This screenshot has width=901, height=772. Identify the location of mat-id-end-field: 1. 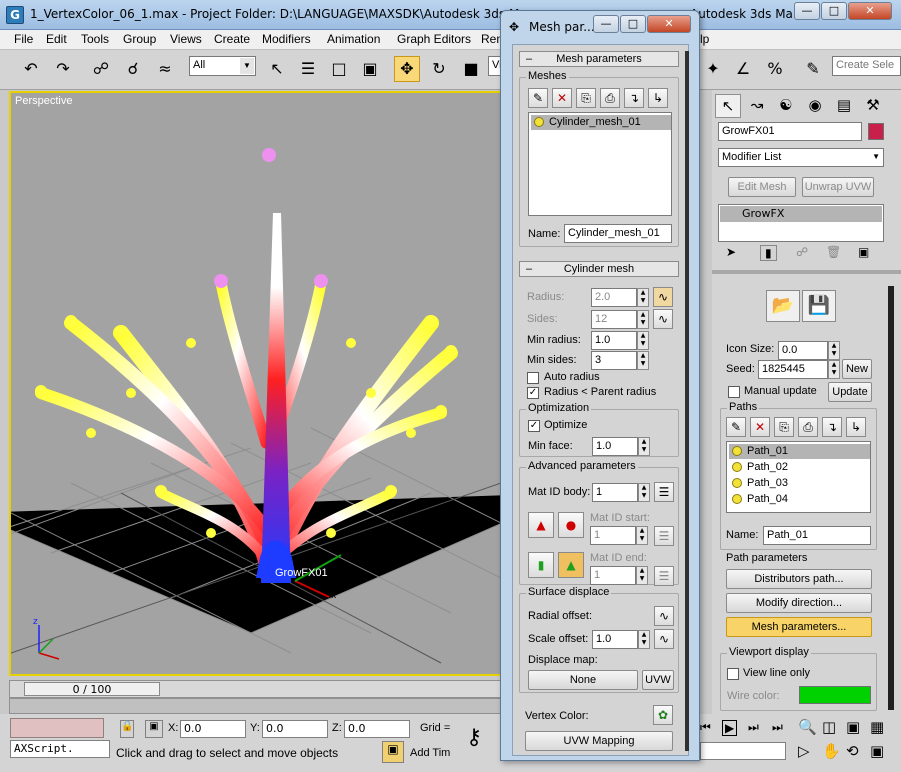
(613, 575).